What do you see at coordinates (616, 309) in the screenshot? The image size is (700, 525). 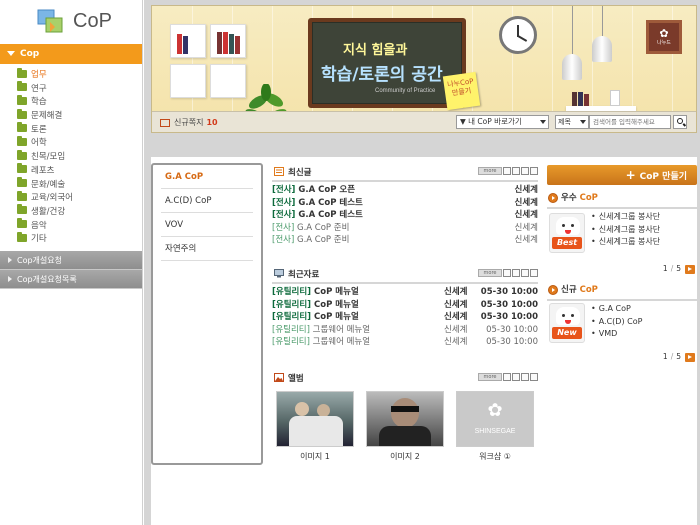 I see `list-item: G.A CoP` at bounding box center [616, 309].